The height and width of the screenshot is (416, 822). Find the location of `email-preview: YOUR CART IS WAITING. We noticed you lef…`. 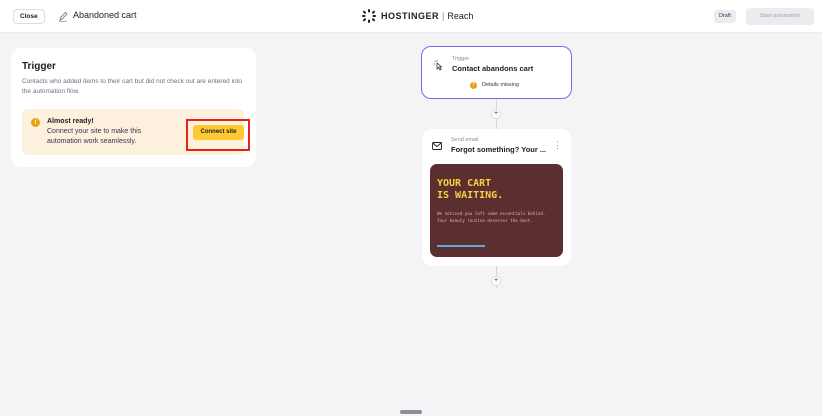

email-preview: YOUR CART IS WAITING. We noticed you lef… is located at coordinates (496, 210).